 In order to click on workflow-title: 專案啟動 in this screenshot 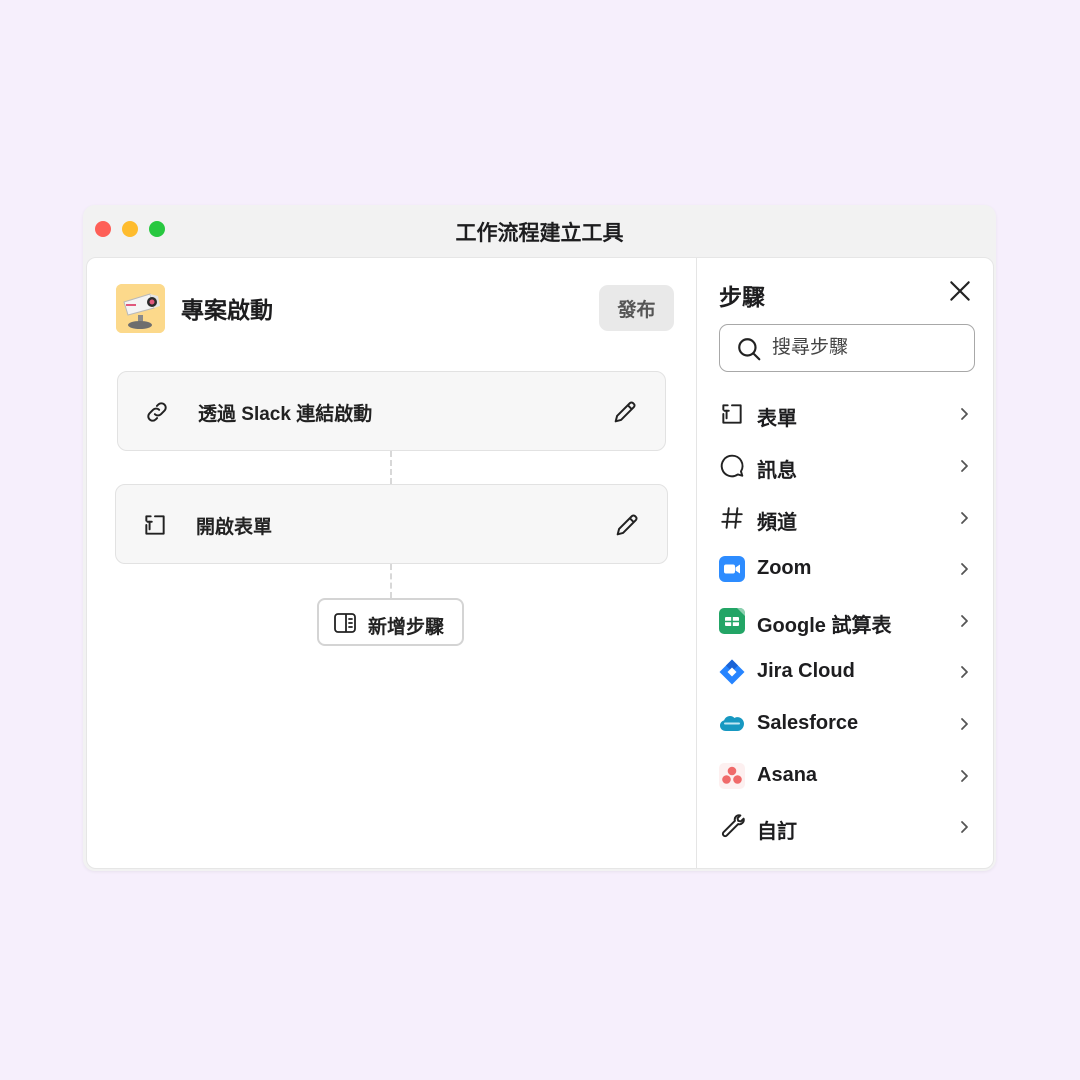, I will do `click(227, 310)`.